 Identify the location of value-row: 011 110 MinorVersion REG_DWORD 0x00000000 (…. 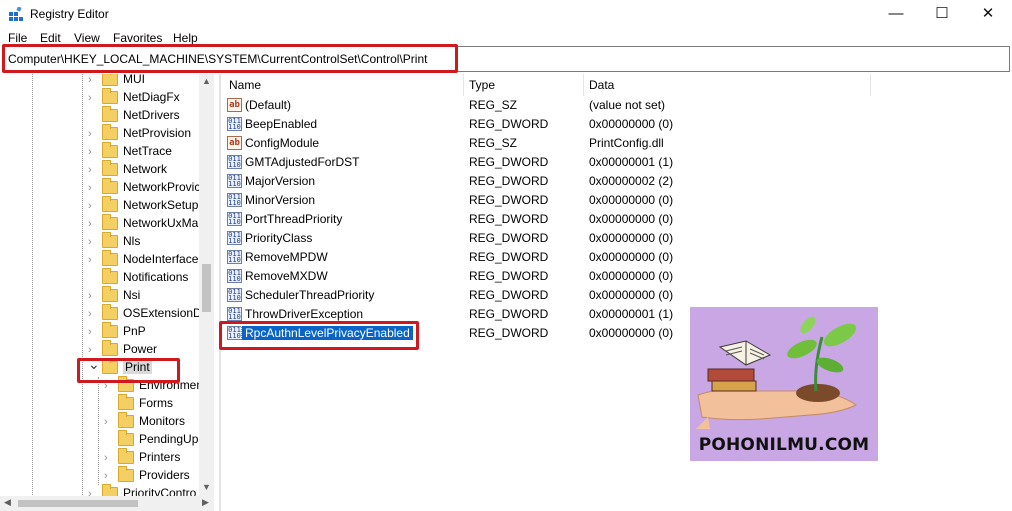
(617, 200).